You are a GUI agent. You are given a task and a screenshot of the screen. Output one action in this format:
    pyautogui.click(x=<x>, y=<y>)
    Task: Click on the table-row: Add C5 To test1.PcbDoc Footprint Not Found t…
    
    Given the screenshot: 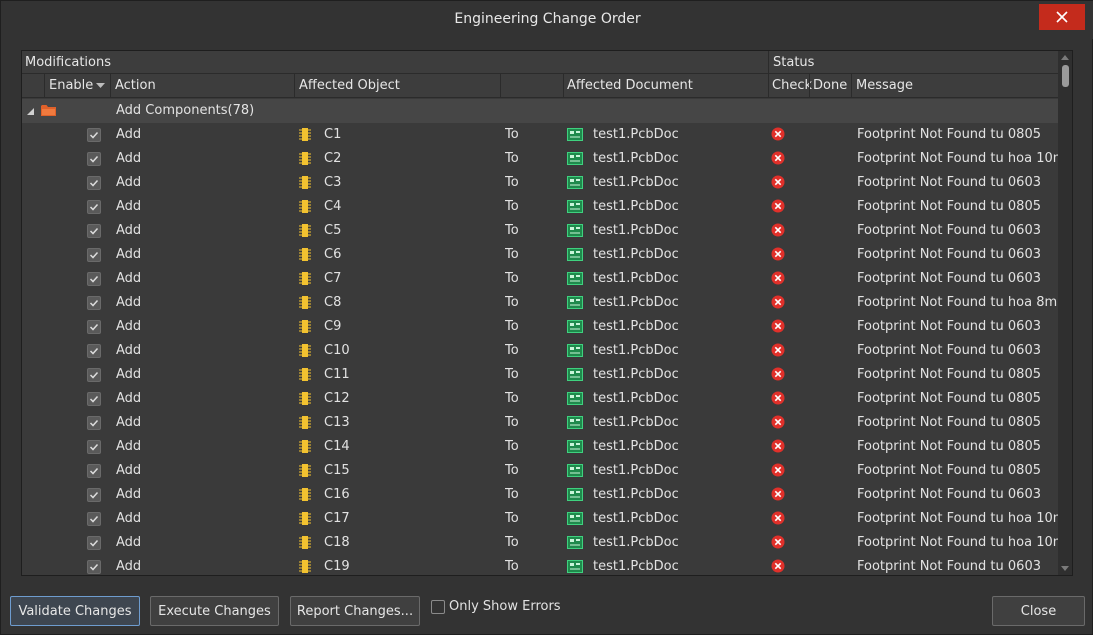 What is the action you would take?
    pyautogui.click(x=540, y=231)
    